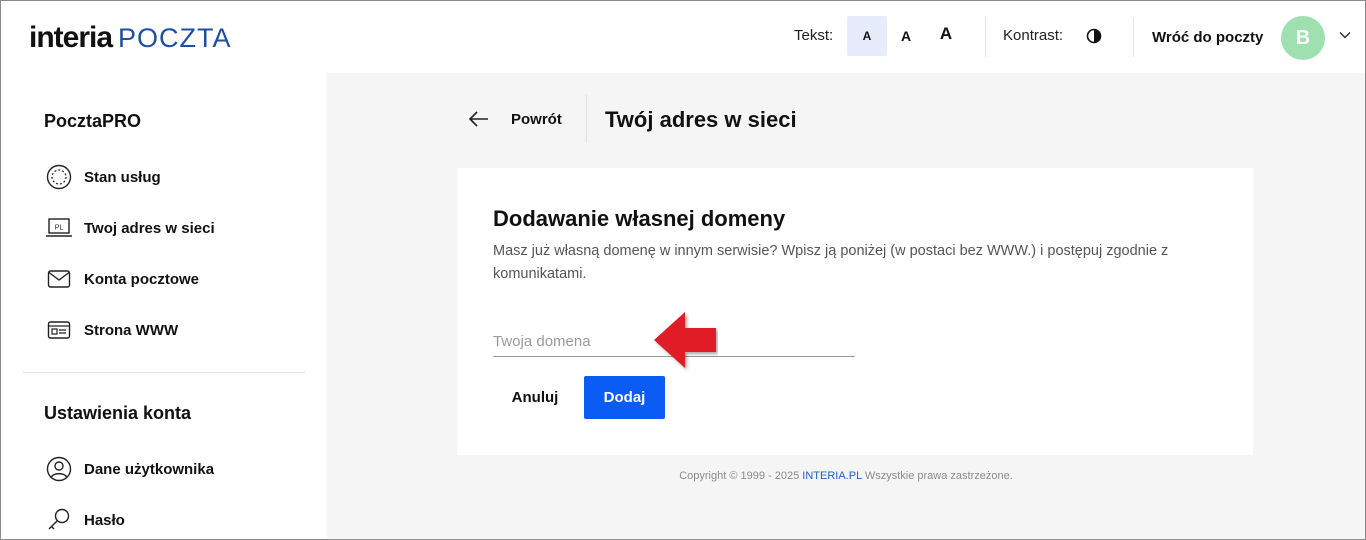  Describe the element at coordinates (164, 372) in the screenshot. I see `sidebar-divider` at that location.